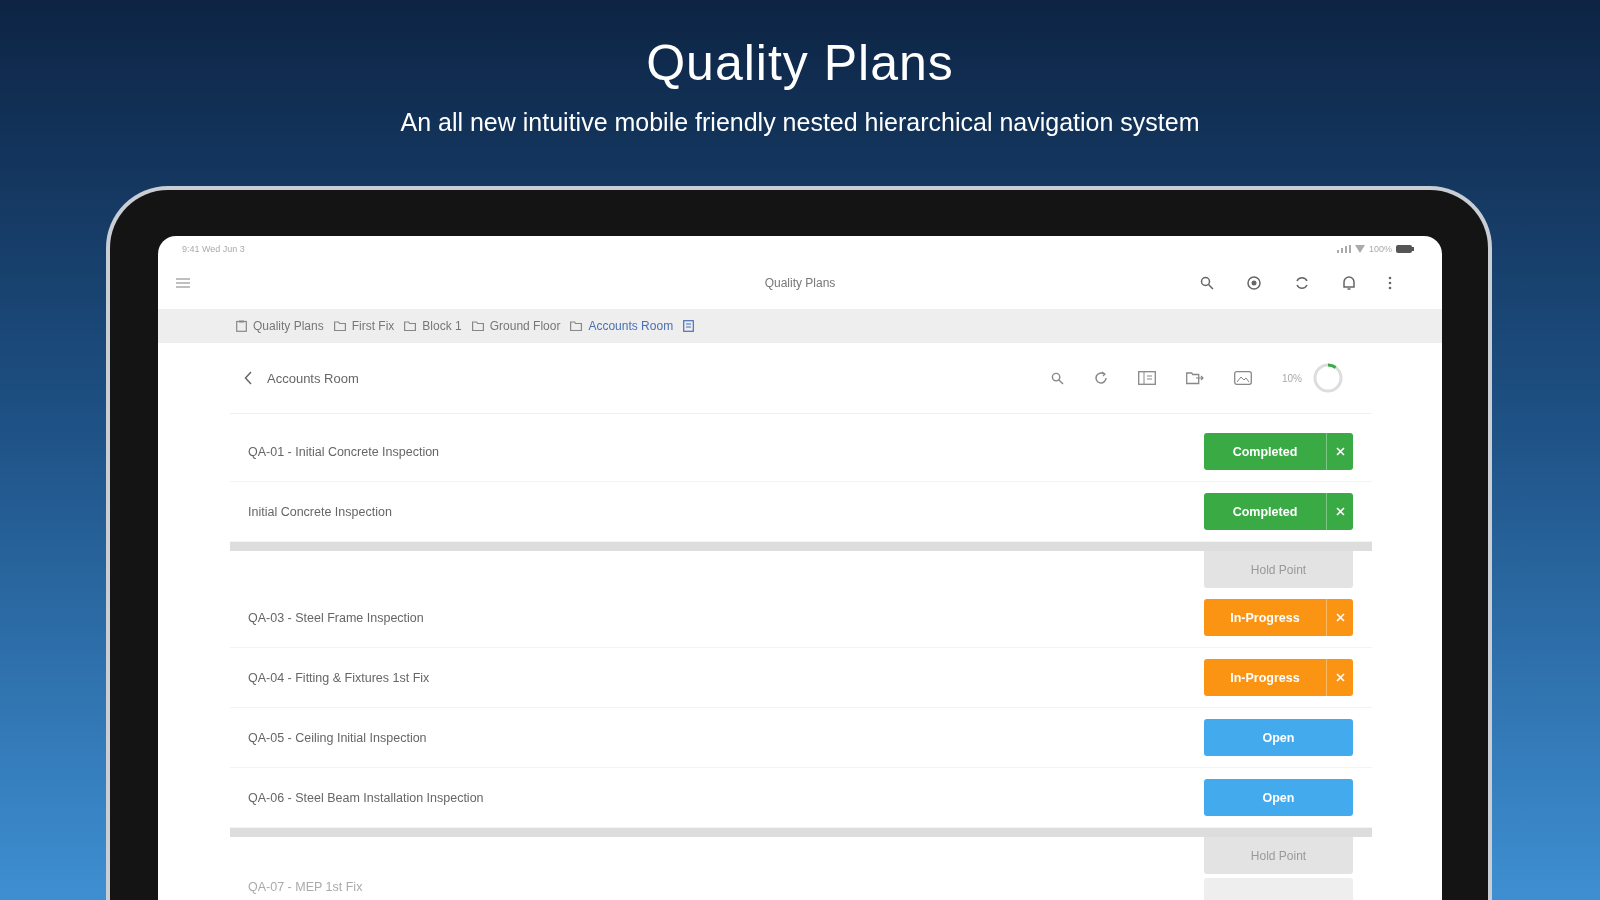 This screenshot has width=1600, height=900. I want to click on progress-ring, so click(1328, 378).